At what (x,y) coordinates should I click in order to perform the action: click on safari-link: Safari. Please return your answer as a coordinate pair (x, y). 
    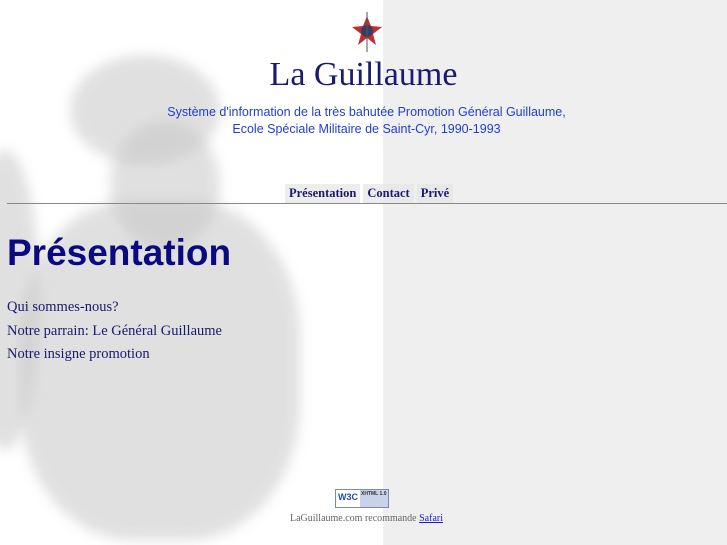
    Looking at the image, I should click on (431, 518).